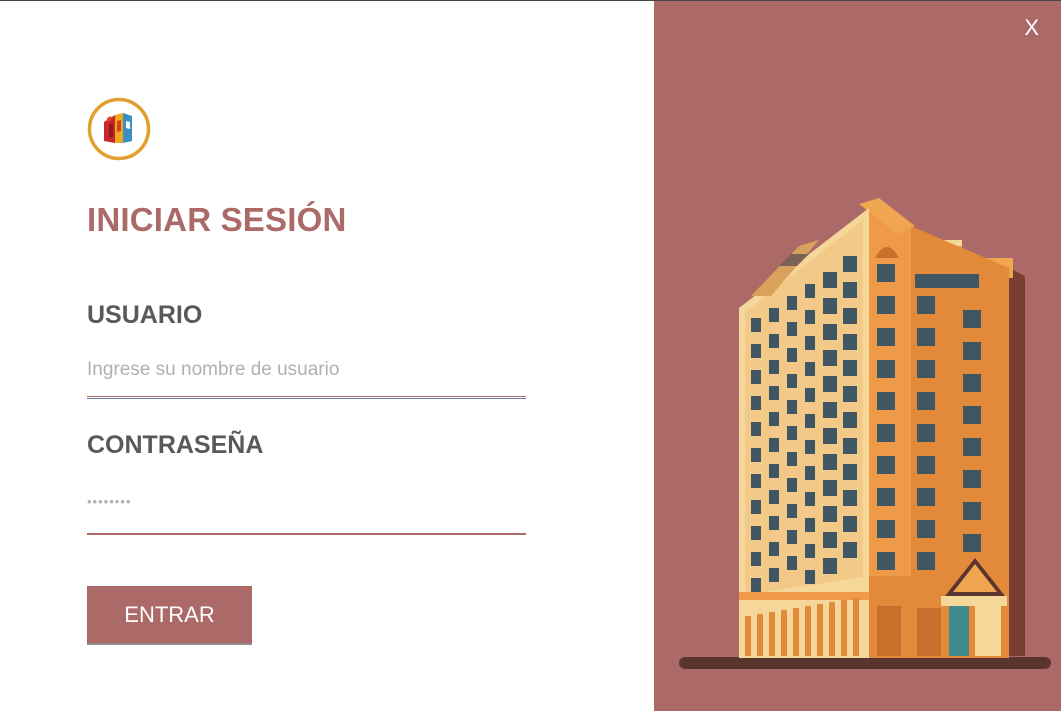  I want to click on login-button: ENTRAR, so click(169, 615).